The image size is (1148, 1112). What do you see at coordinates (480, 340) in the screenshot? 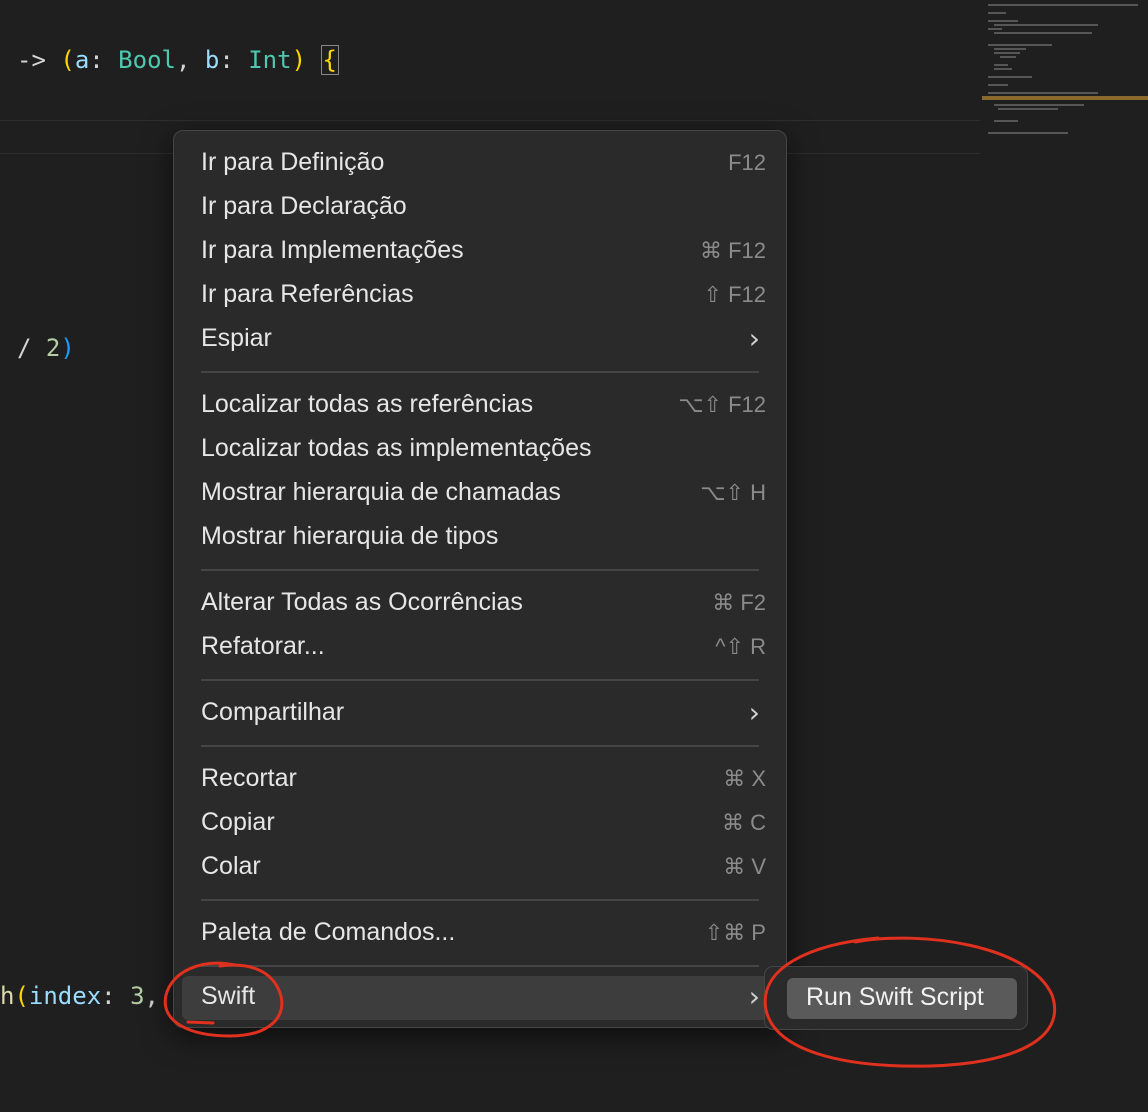
I see `menu-item-peek: Espiar ›` at bounding box center [480, 340].